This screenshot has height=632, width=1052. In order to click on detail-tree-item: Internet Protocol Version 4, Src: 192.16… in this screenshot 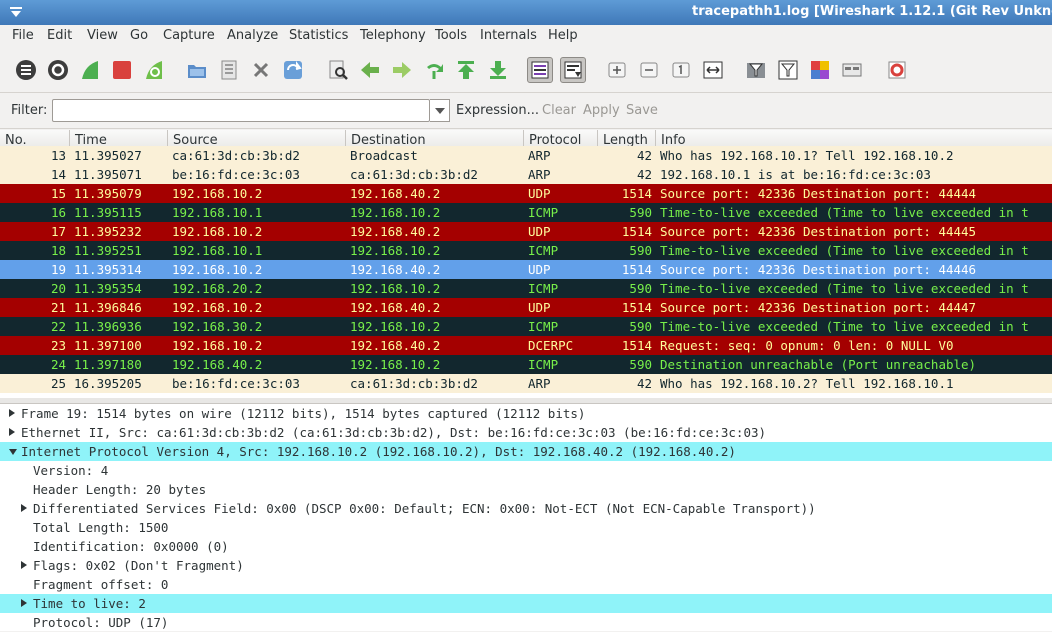, I will do `click(526, 451)`.